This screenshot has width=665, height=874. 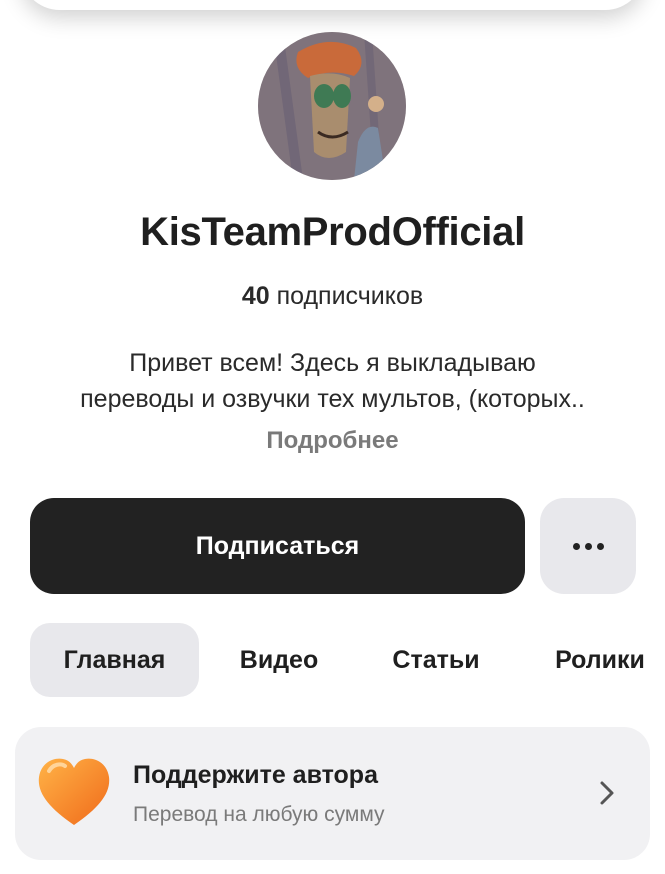 What do you see at coordinates (332, 232) in the screenshot?
I see `channel-name: KisTeamProdOfficial` at bounding box center [332, 232].